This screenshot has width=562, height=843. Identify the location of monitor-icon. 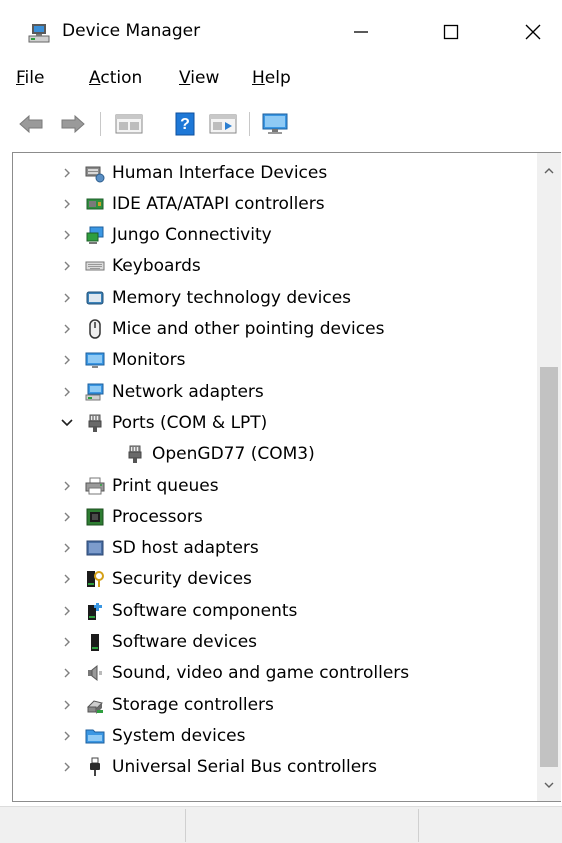
(95, 360).